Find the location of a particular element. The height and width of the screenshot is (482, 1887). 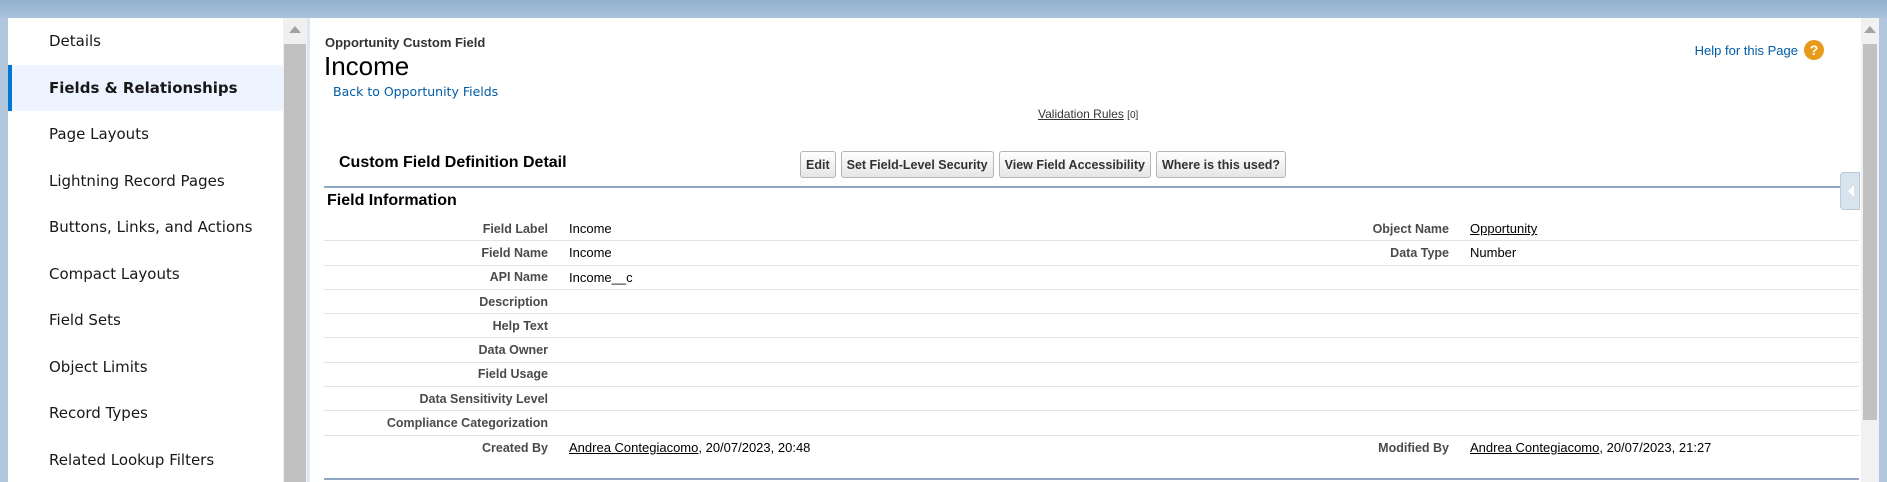

modified-by-user-link: Andrea Contegiacomo is located at coordinates (1534, 447).